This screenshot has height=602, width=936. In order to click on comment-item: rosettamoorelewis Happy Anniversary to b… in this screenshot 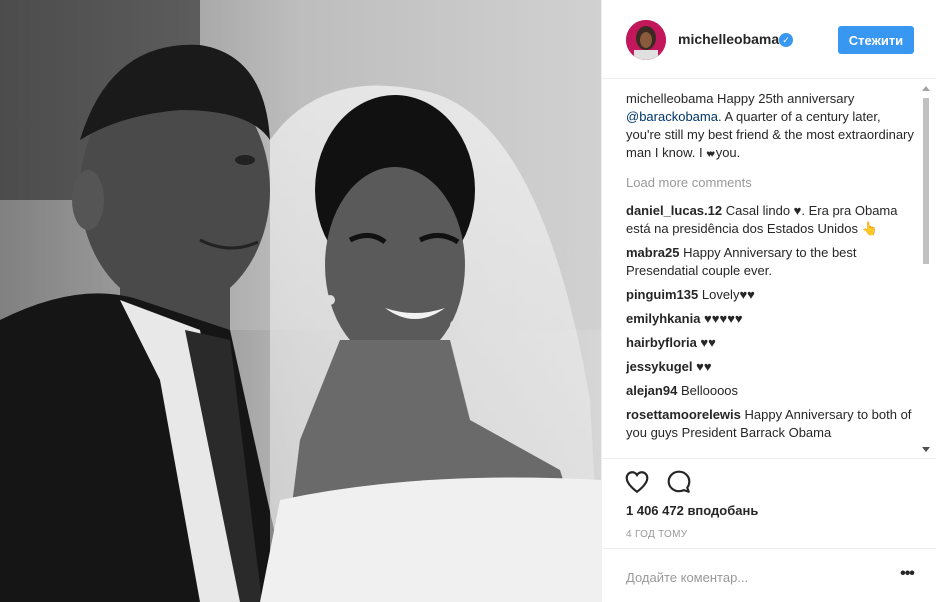, I will do `click(771, 424)`.